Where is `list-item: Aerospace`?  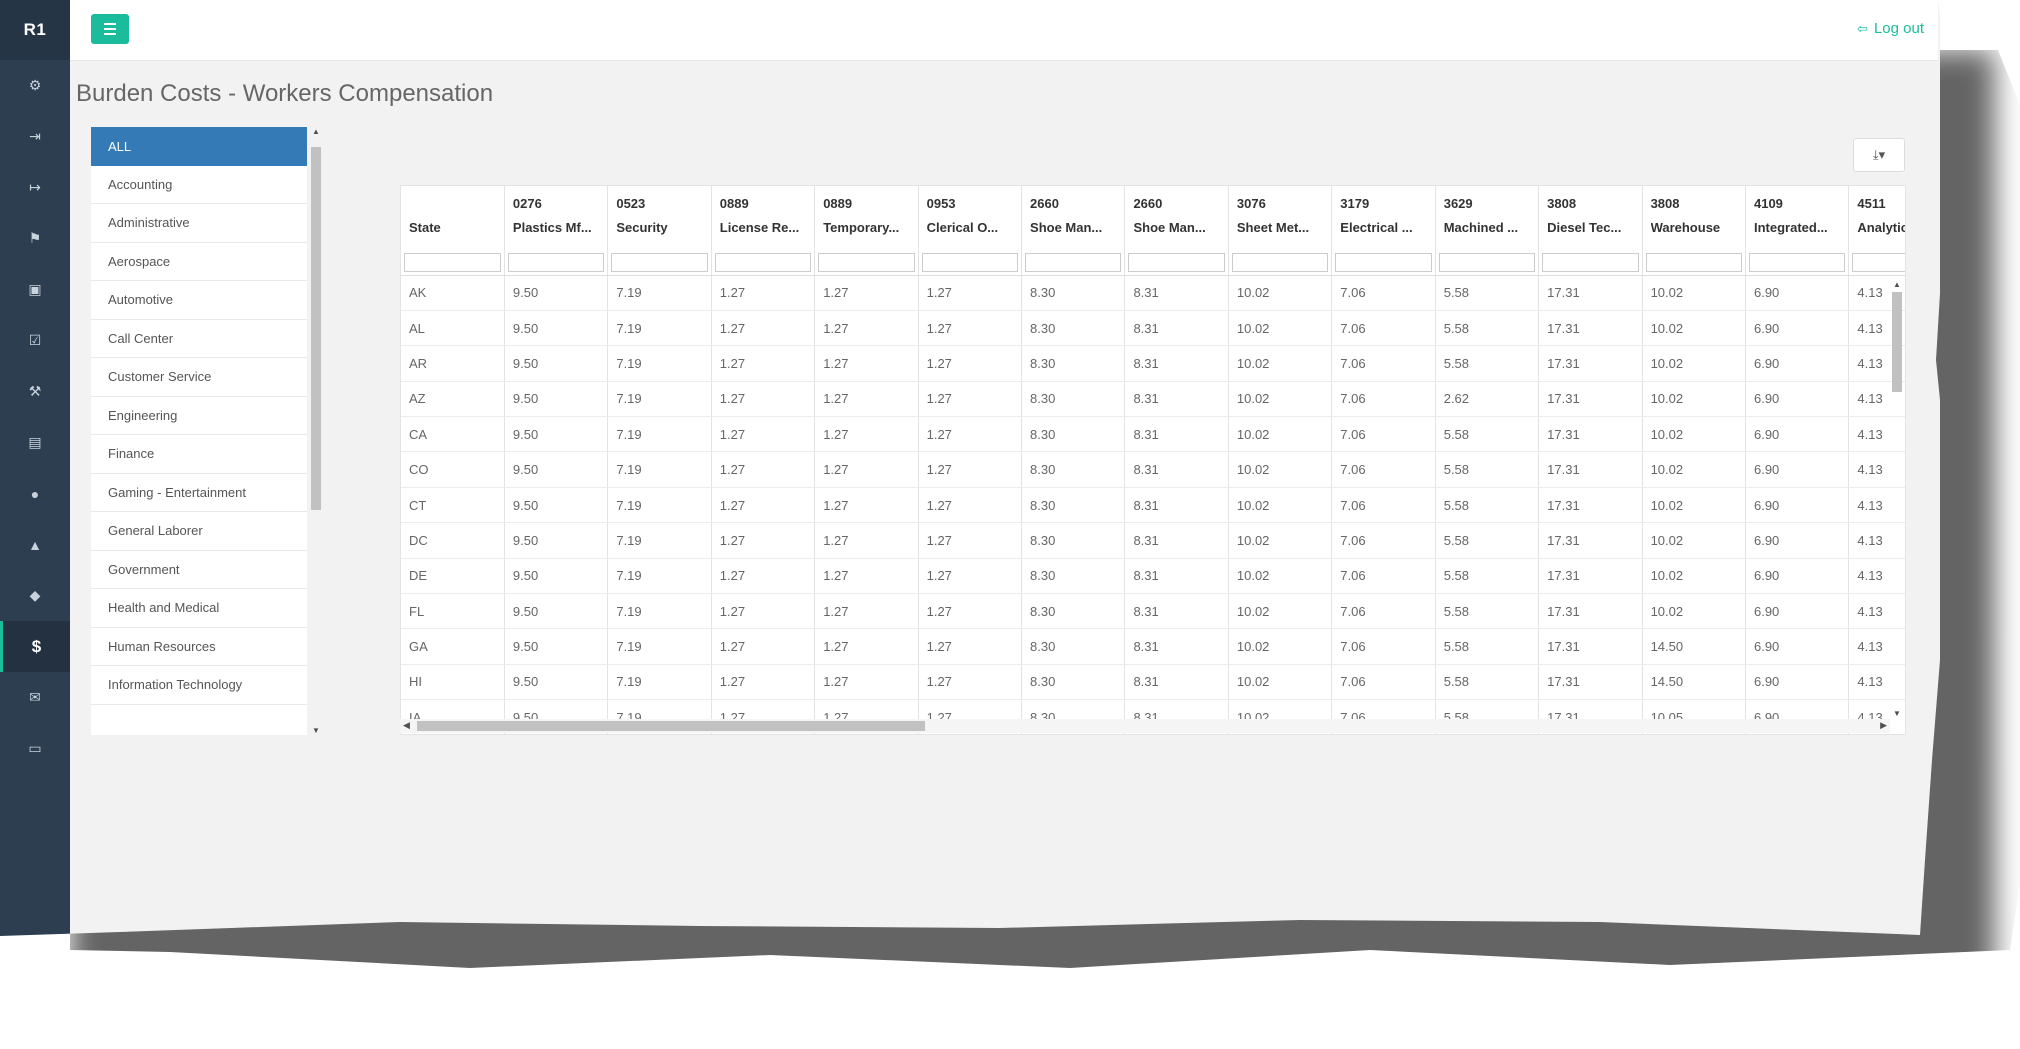 list-item: Aerospace is located at coordinates (199, 261).